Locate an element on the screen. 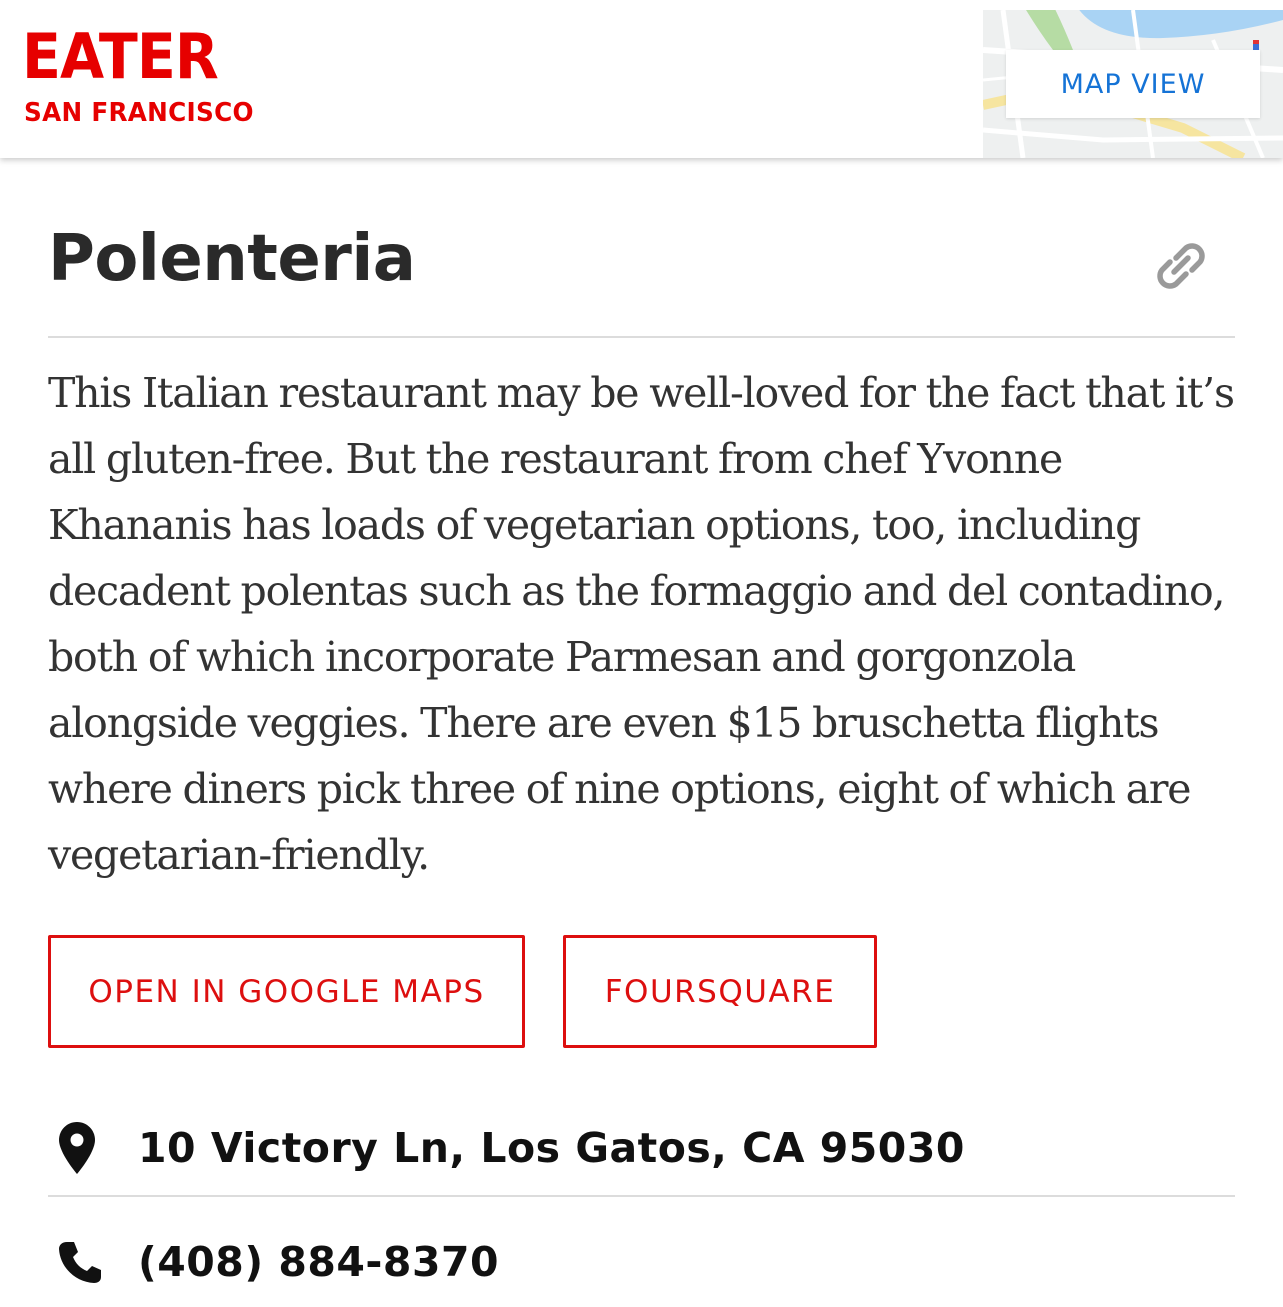 This screenshot has height=1307, width=1283. address-text: 10 Victory Ln, Los Gatos, CA 95030 is located at coordinates (551, 1148).